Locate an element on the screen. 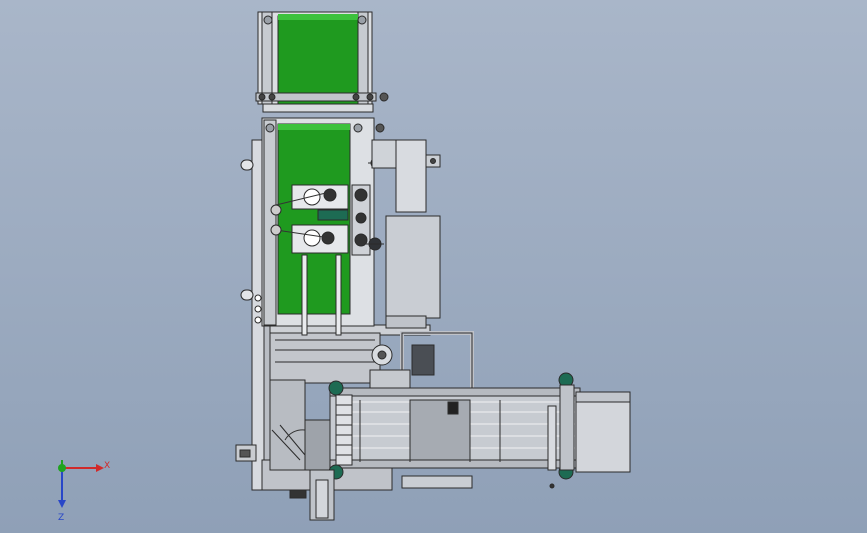  end-cover-box is located at coordinates (603, 432).